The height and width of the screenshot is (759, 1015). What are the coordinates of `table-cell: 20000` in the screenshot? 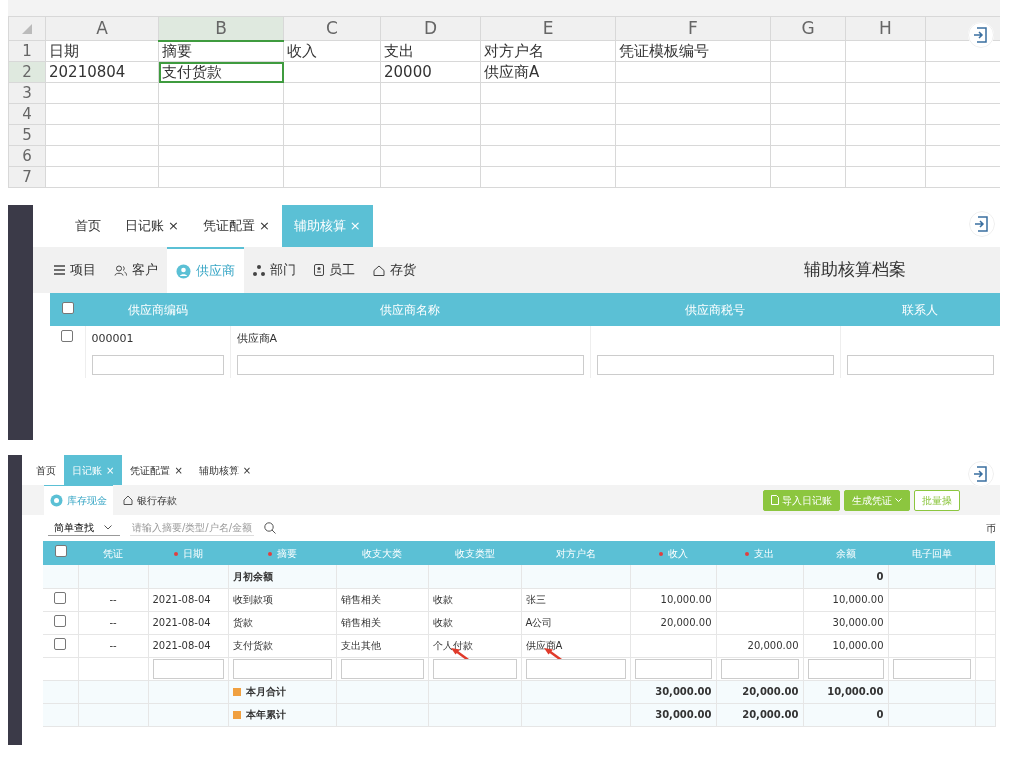 It's located at (430, 72).